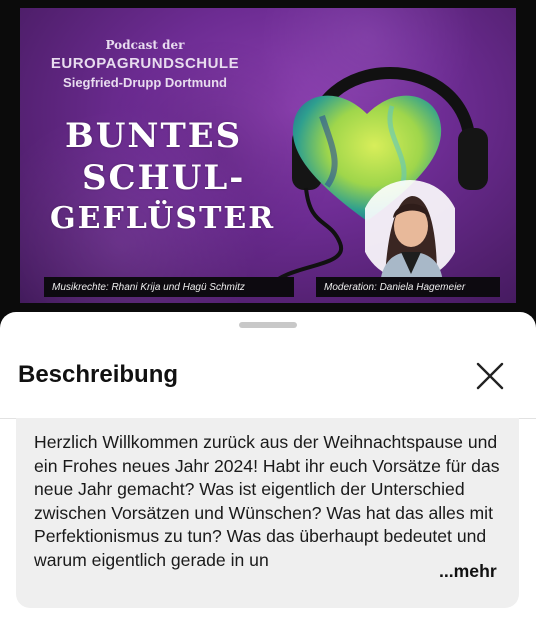 This screenshot has height=632, width=536. I want to click on cover-podcast-label: Podcast der, so click(145, 45).